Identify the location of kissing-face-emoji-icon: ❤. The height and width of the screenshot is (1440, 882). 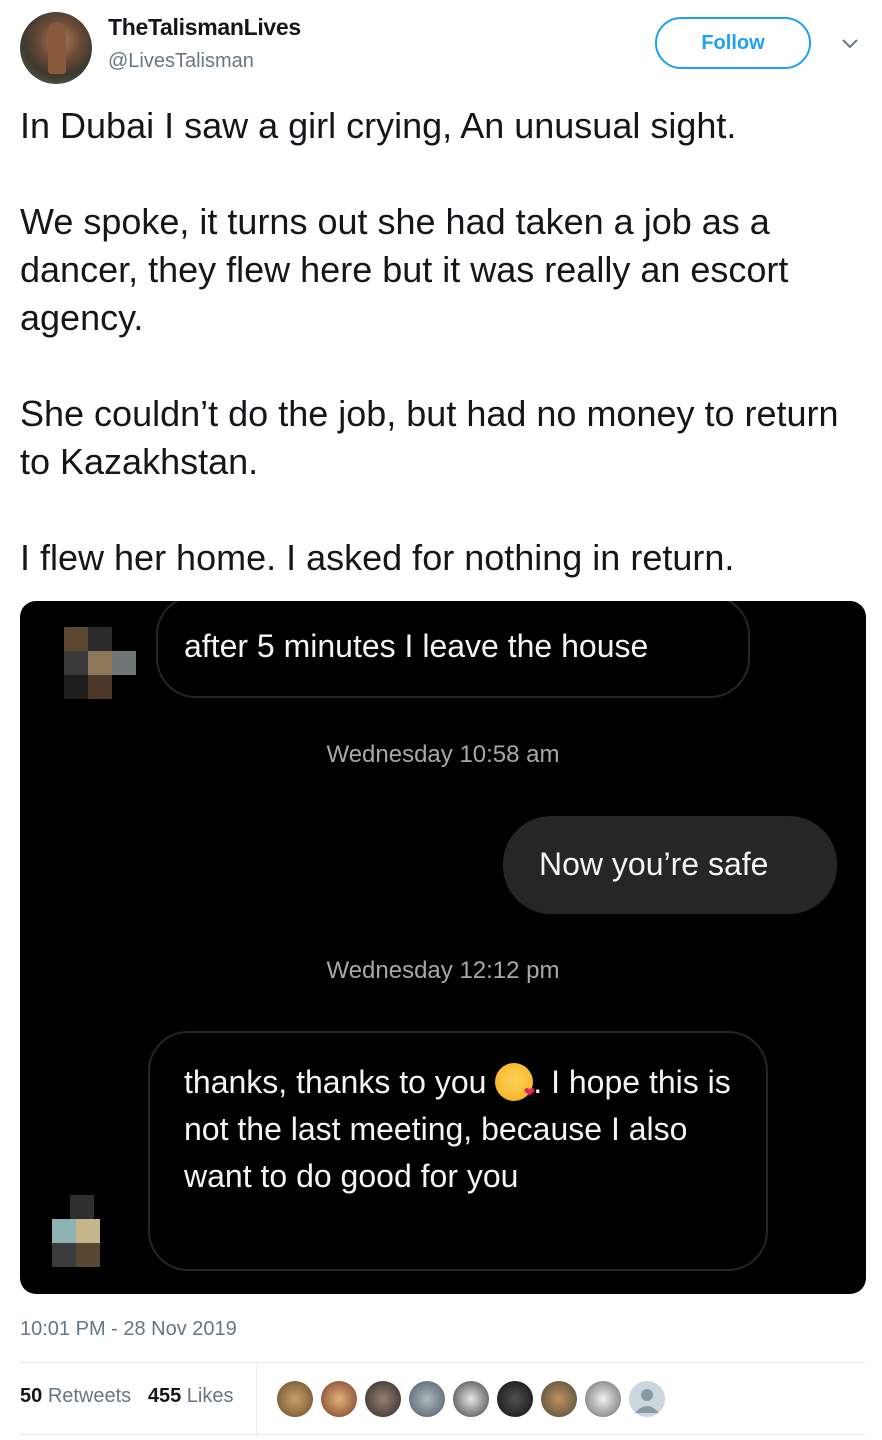
(515, 1082).